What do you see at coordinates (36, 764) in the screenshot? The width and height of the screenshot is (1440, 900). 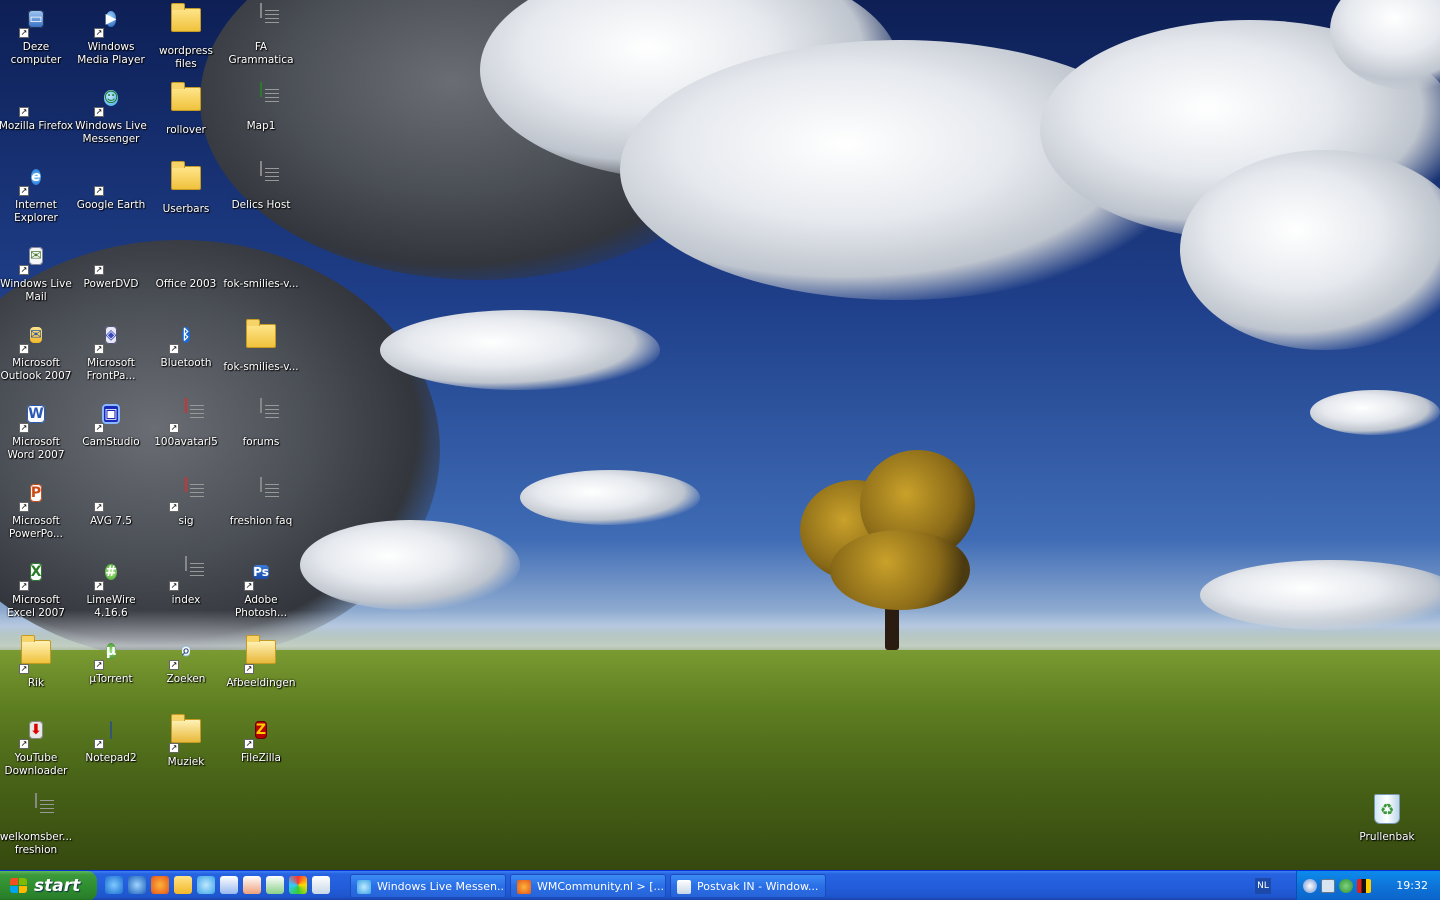 I see `desktop-icon-label: YouTube Downloader` at bounding box center [36, 764].